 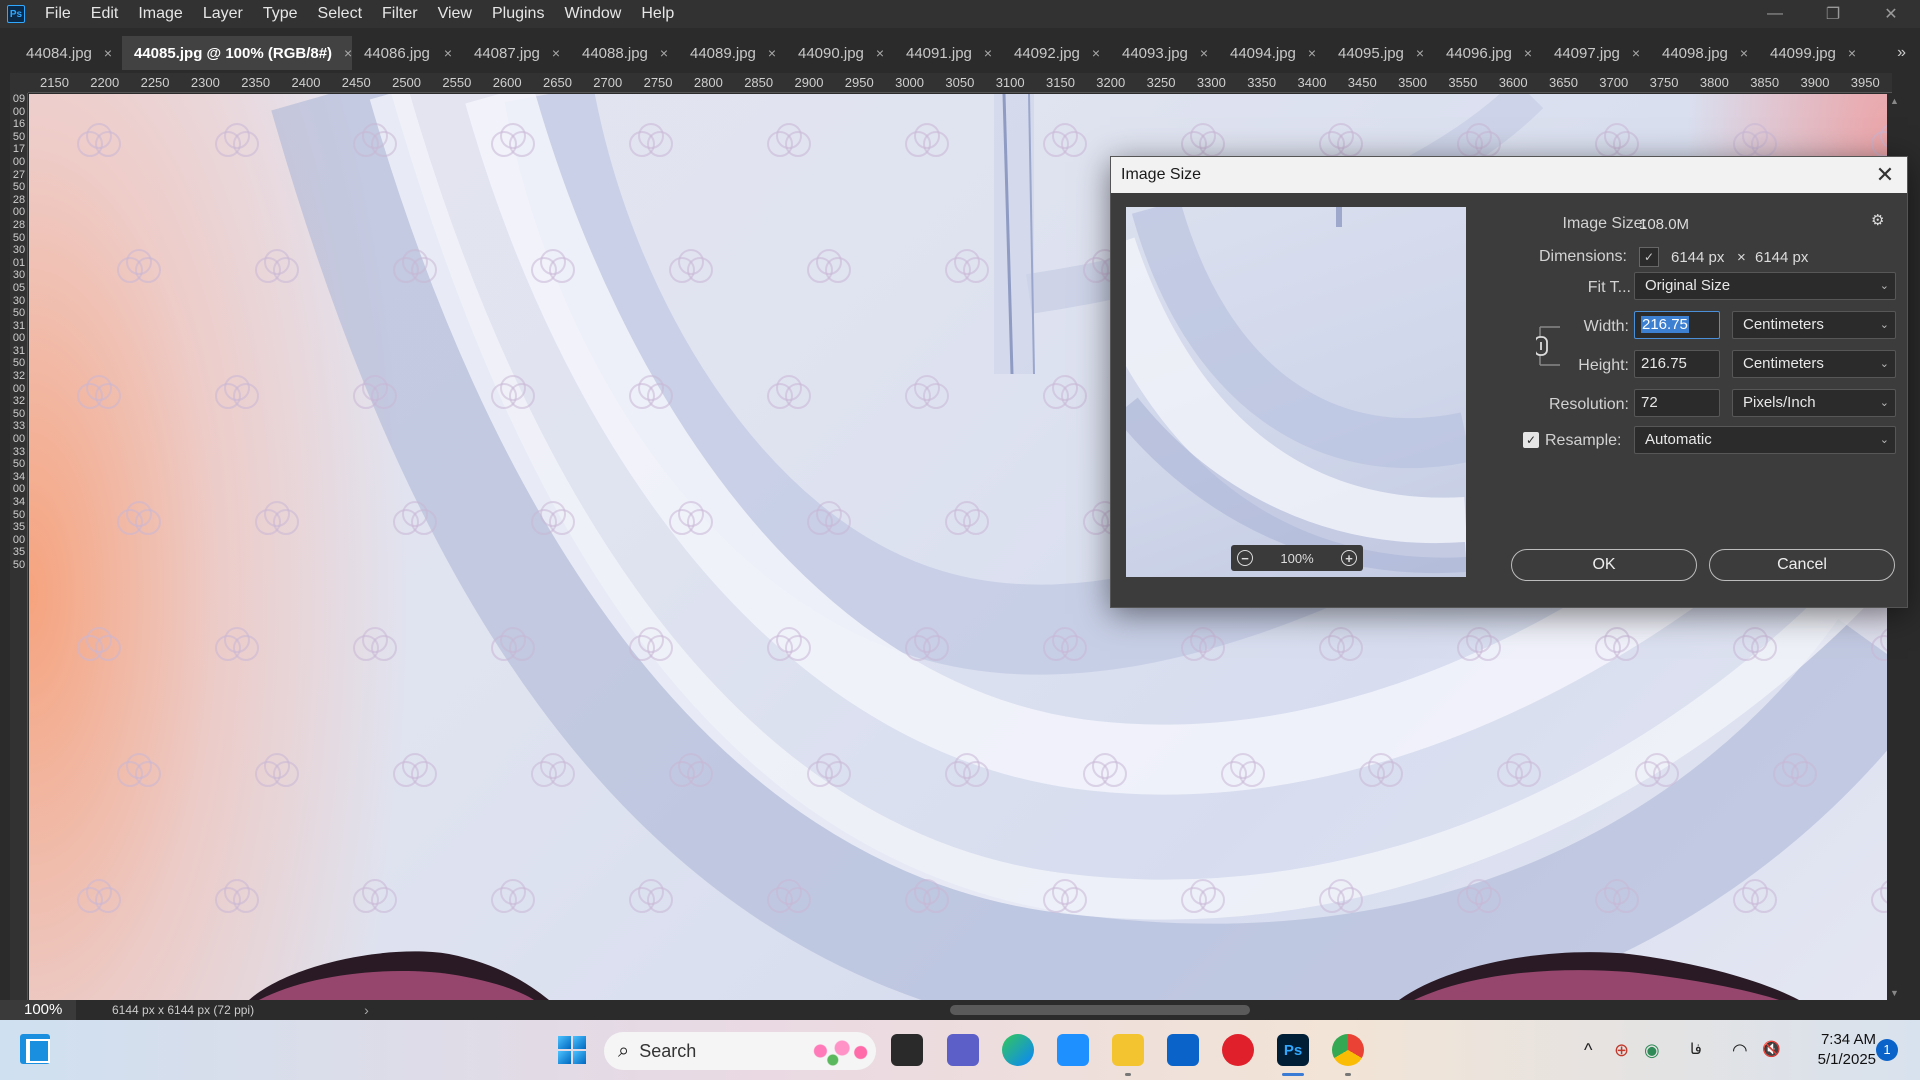 What do you see at coordinates (1604, 565) in the screenshot?
I see `ok-button: OK` at bounding box center [1604, 565].